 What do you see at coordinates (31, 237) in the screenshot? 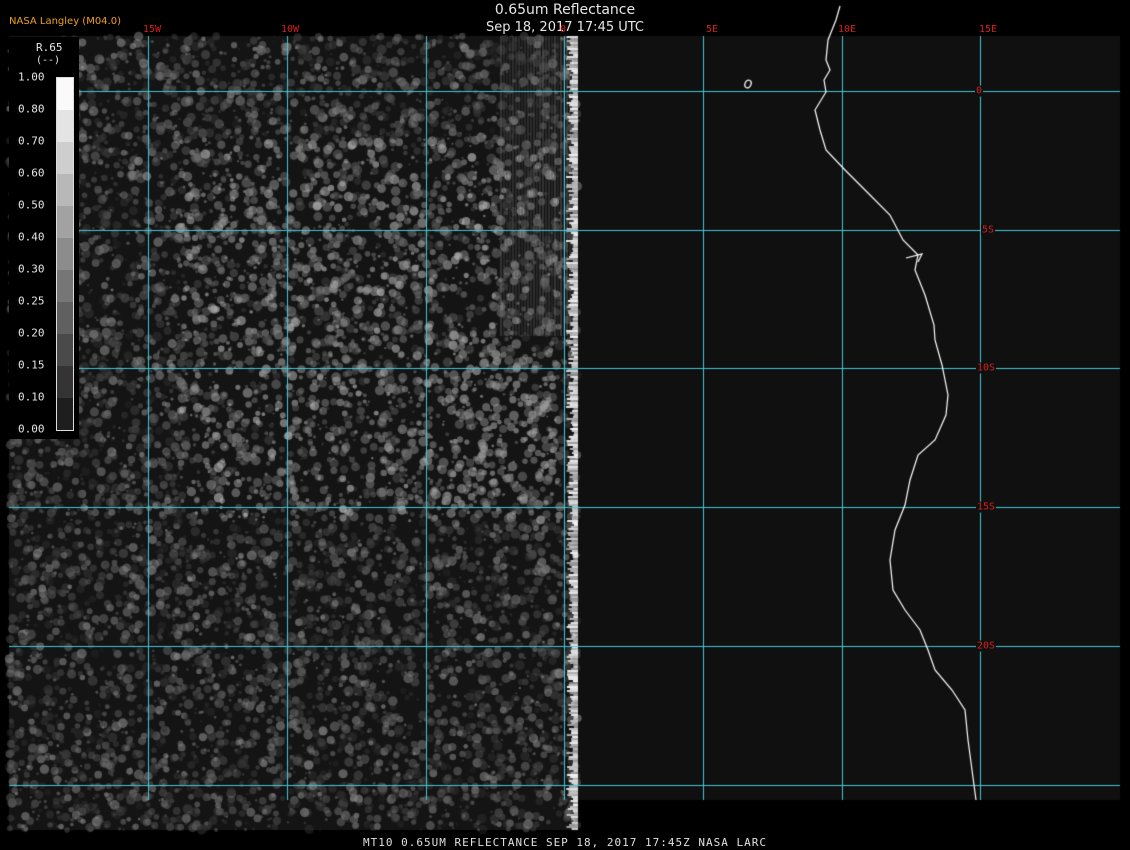
I see `legend-tick: 0.40` at bounding box center [31, 237].